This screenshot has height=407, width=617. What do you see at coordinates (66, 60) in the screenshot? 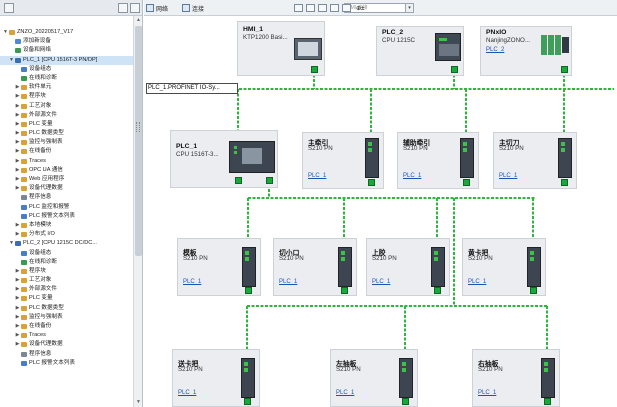
I see `tree-item: ▼ PLC_1 [CPU 1516T-3 PN/DP]` at bounding box center [66, 60].